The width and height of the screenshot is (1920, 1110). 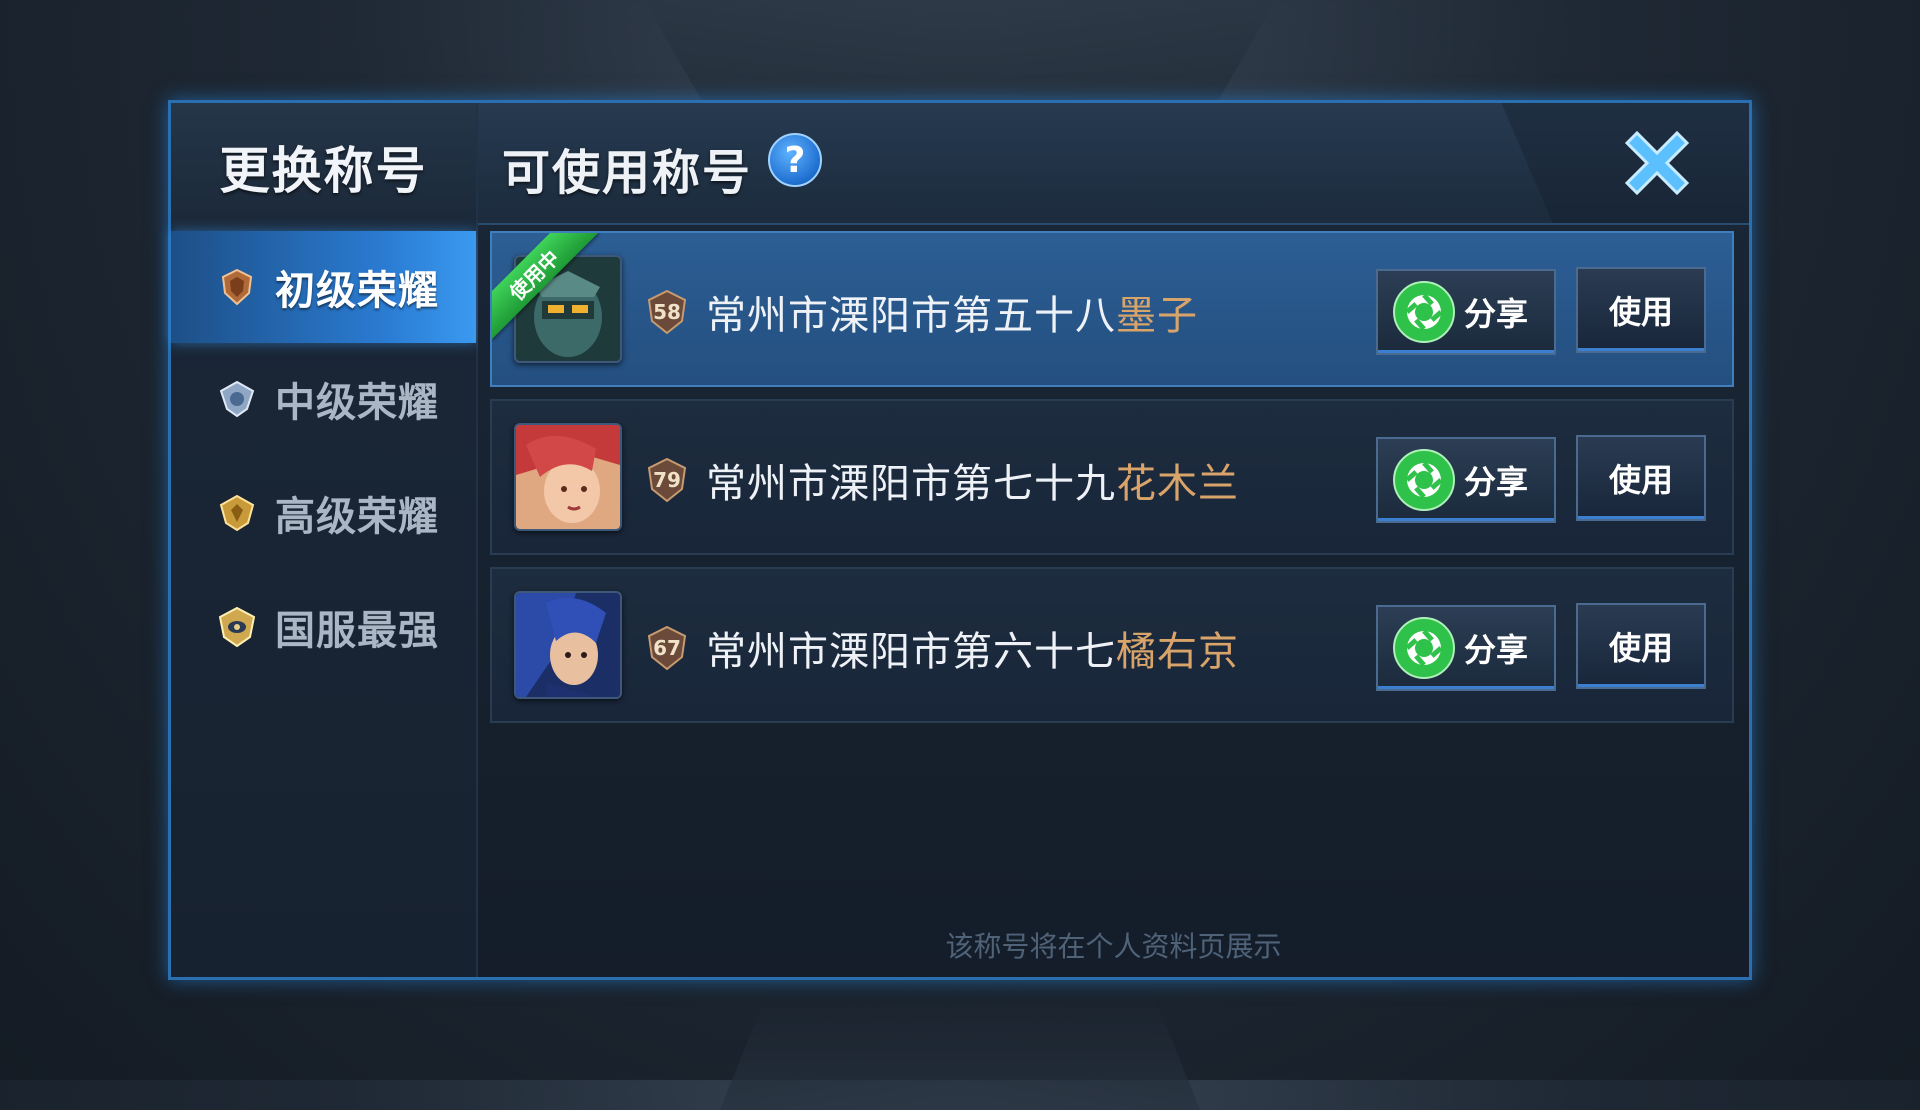 What do you see at coordinates (1177, 484) in the screenshot?
I see `hero-name: 花木兰` at bounding box center [1177, 484].